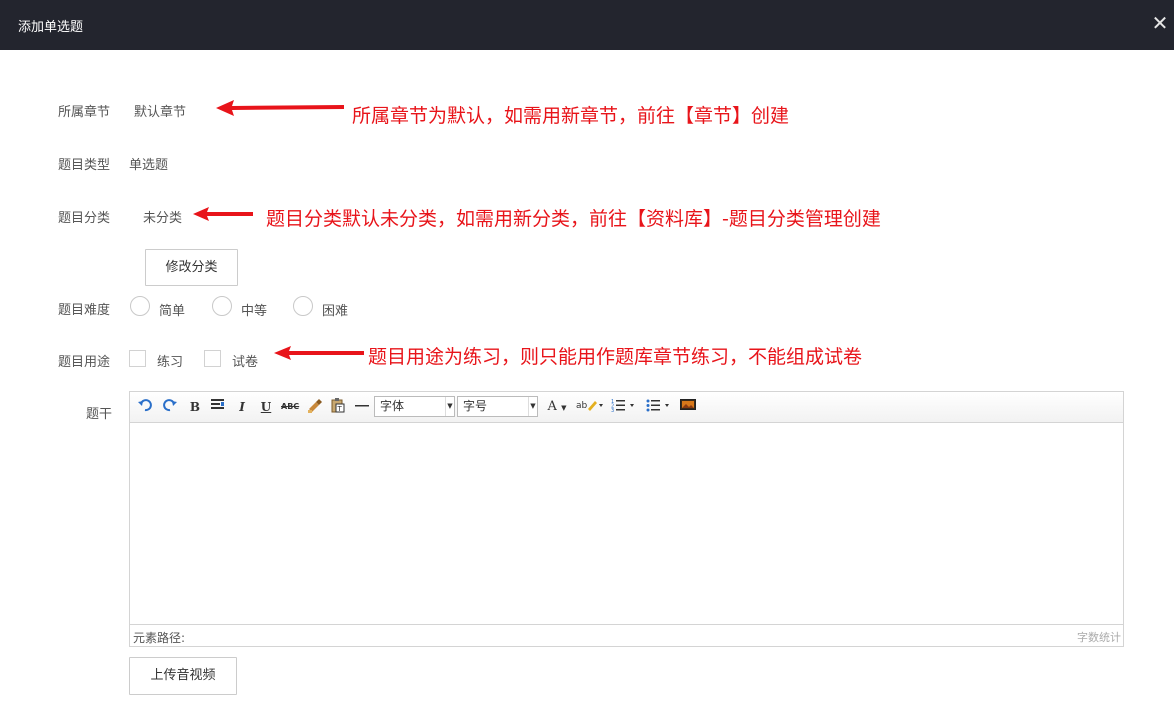 The width and height of the screenshot is (1174, 703). I want to click on difficulty-label: 题目难度, so click(84, 310).